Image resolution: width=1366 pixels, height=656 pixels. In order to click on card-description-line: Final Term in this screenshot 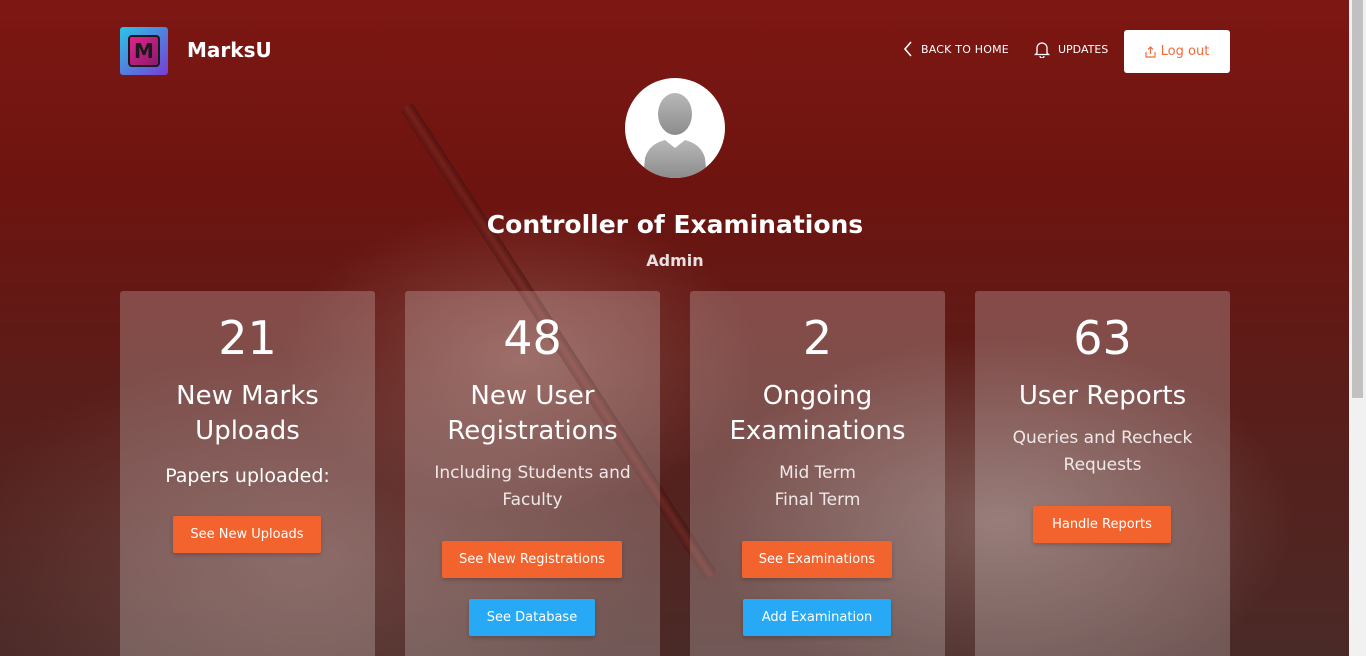, I will do `click(817, 500)`.